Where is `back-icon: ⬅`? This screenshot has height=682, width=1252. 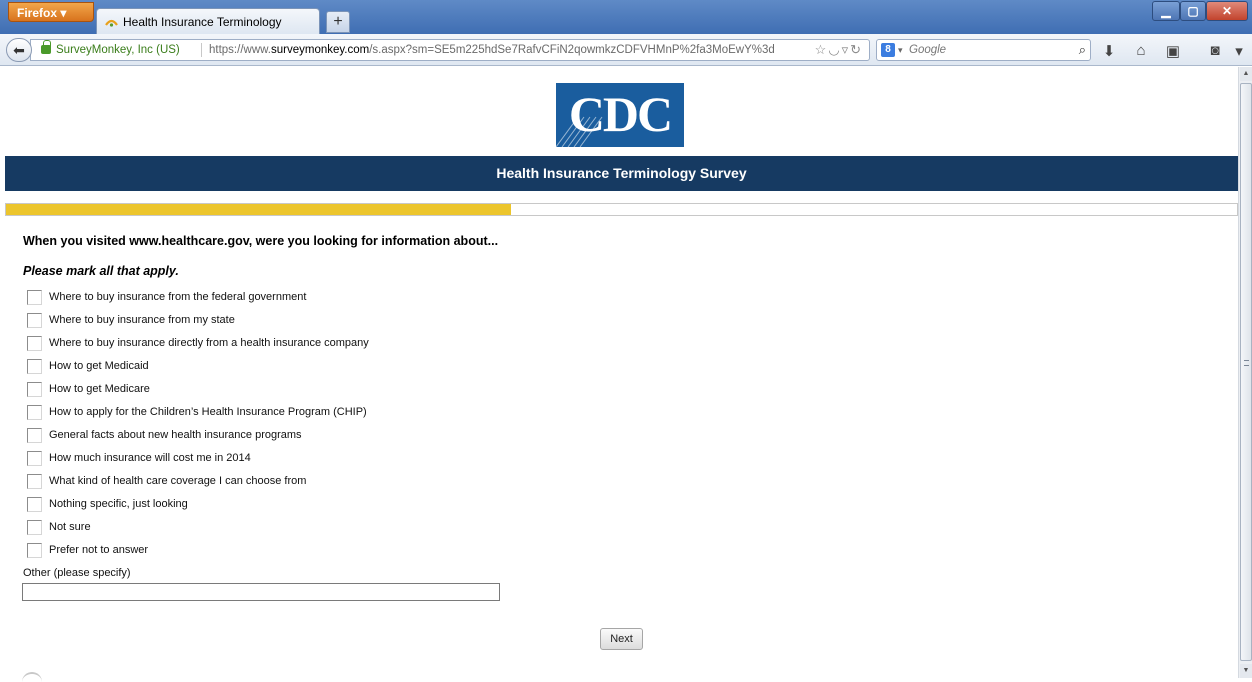
back-icon: ⬅ is located at coordinates (19, 50).